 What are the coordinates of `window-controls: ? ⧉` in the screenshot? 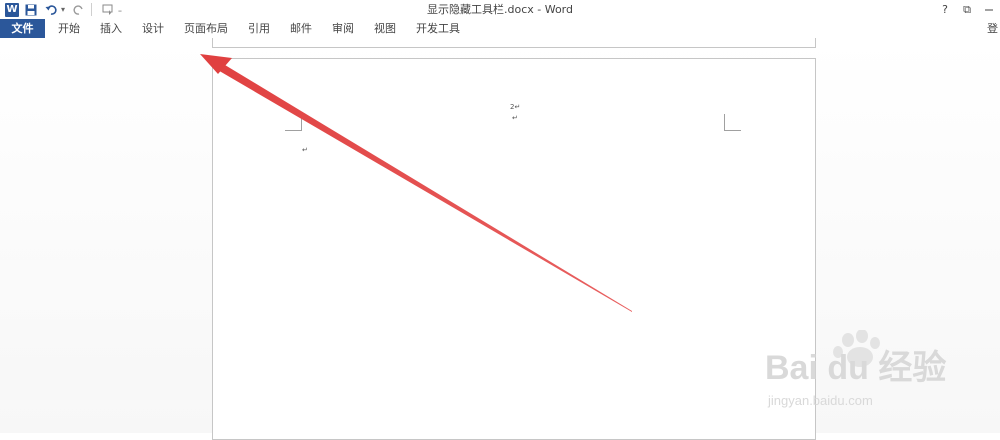 It's located at (967, 9).